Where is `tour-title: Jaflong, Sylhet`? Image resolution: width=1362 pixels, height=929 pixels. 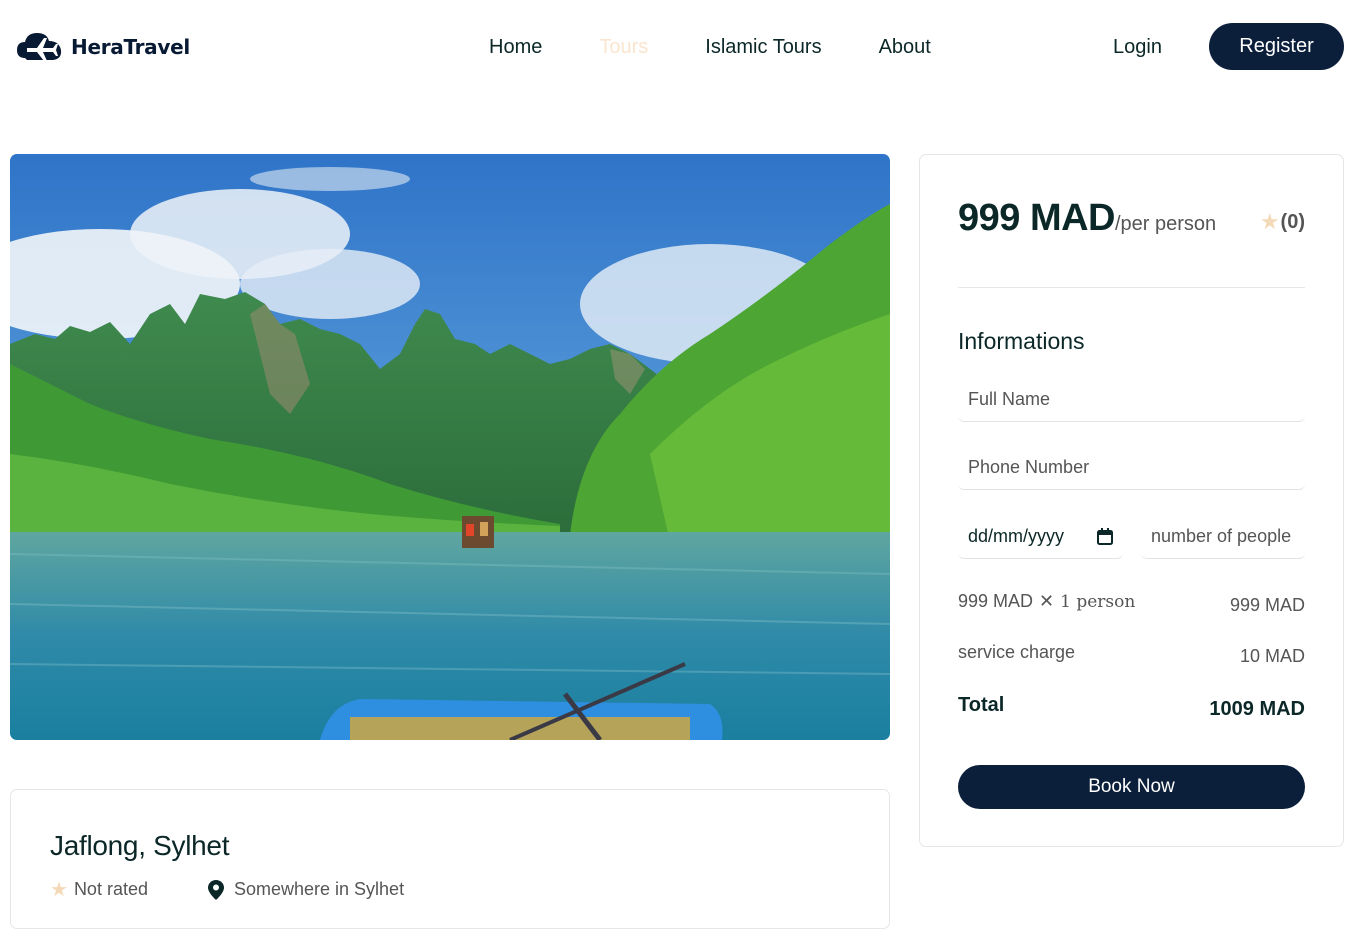
tour-title: Jaflong, Sylhet is located at coordinates (140, 845).